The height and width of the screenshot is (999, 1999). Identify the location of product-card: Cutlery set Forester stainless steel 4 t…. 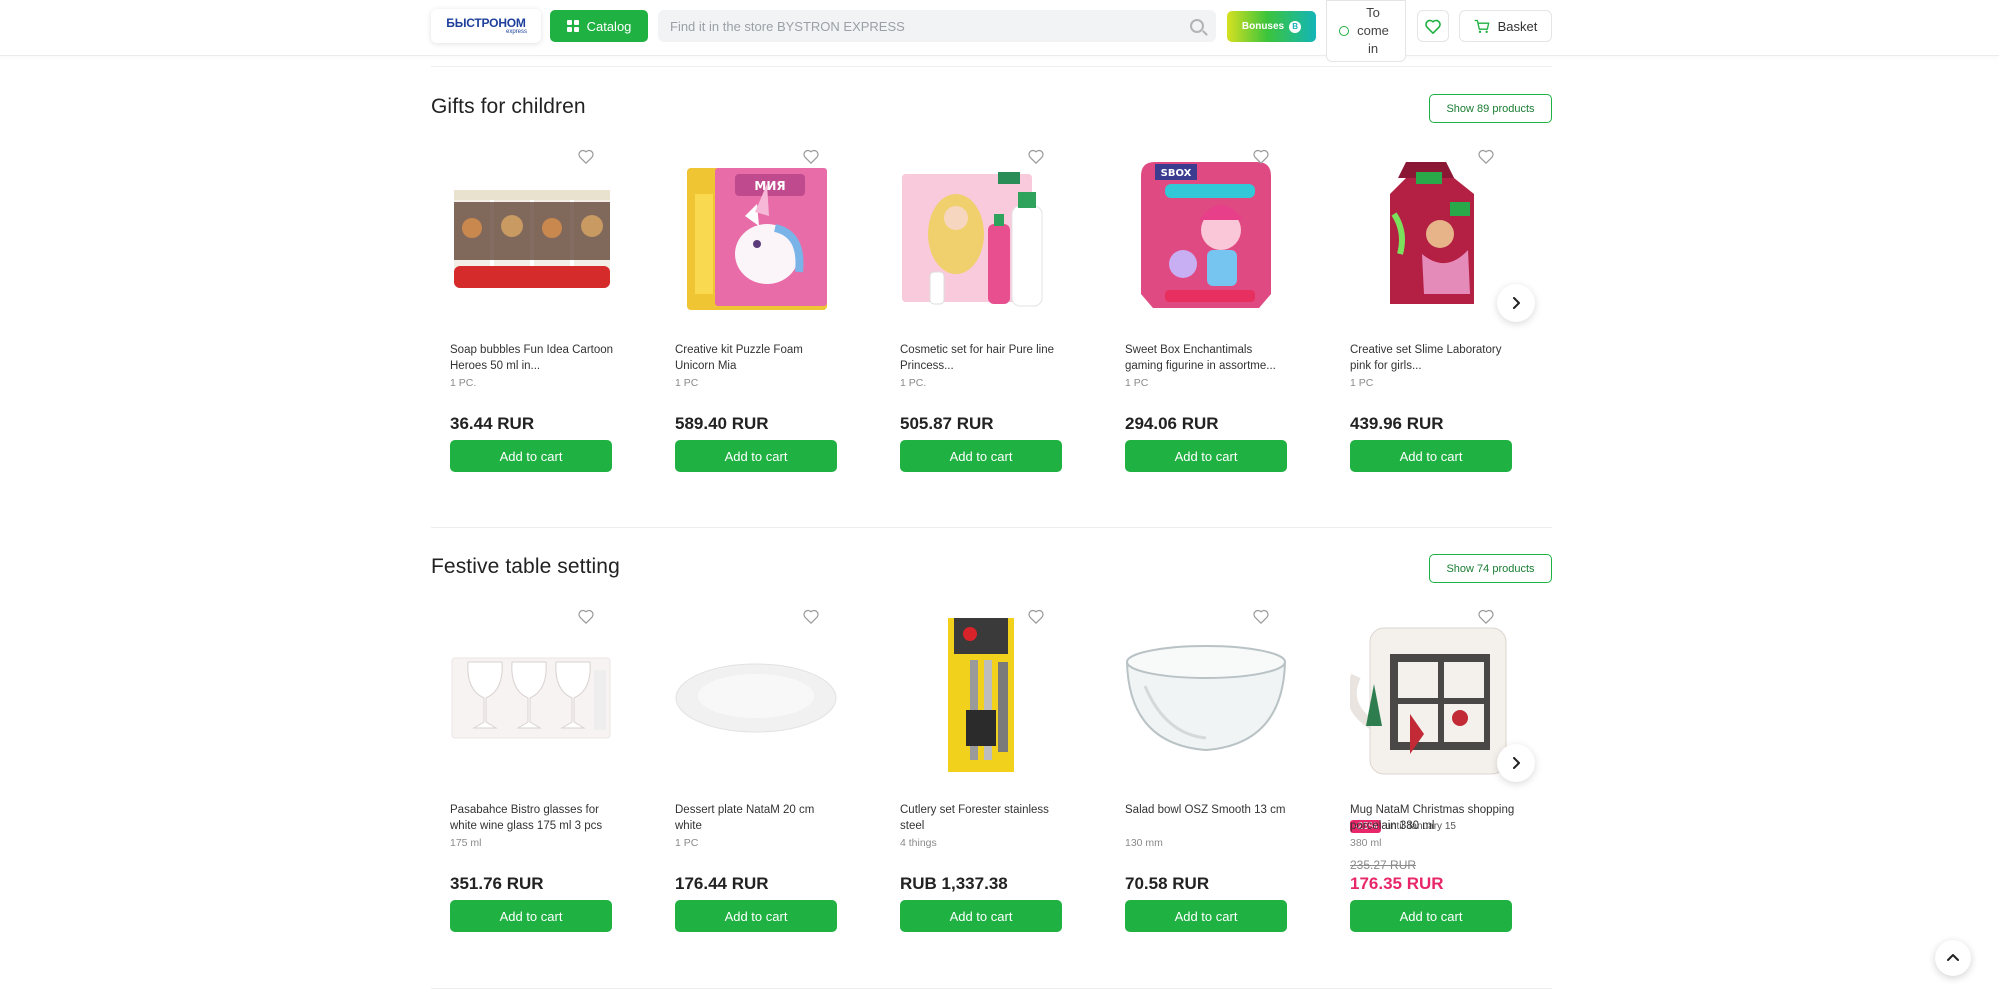
(981, 774).